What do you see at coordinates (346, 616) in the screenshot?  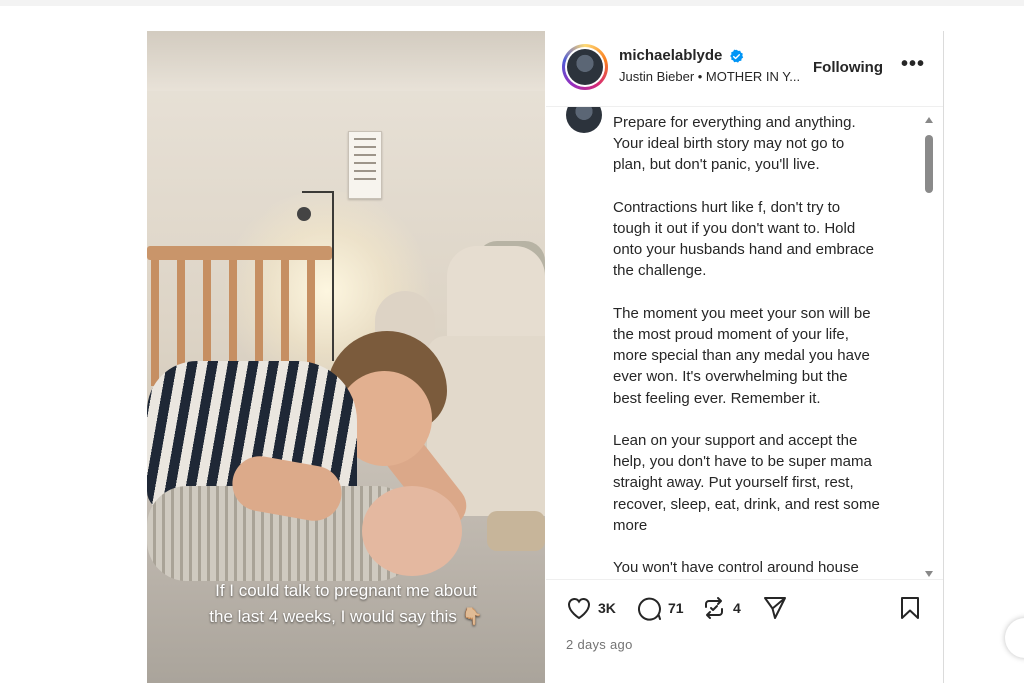 I see `video-caption-line-2: the last 4 weeks, I would say this 👇🏼` at bounding box center [346, 616].